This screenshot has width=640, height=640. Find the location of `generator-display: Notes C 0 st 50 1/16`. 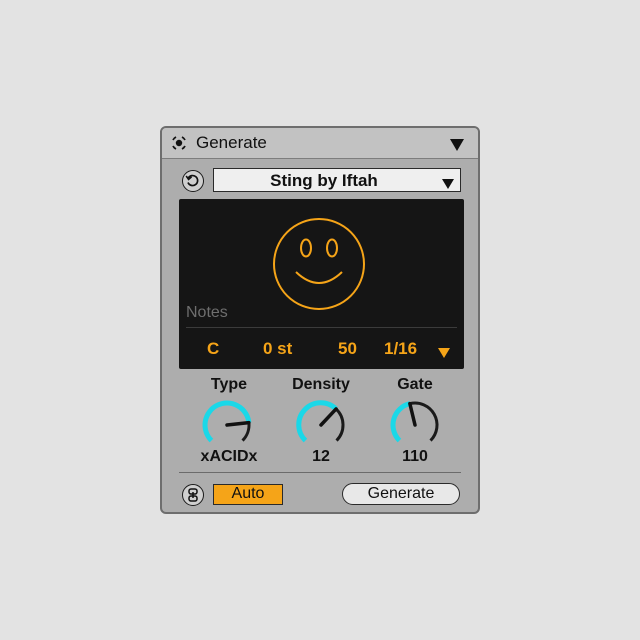

generator-display: Notes C 0 st 50 1/16 is located at coordinates (321, 284).